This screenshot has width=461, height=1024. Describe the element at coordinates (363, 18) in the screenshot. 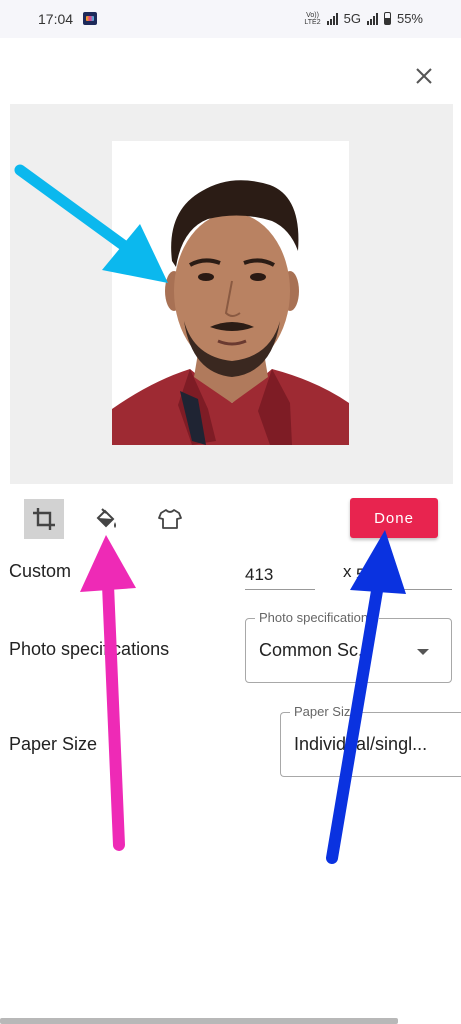

I see `status-indicators: Vo)) LTE2 5G 55%` at that location.